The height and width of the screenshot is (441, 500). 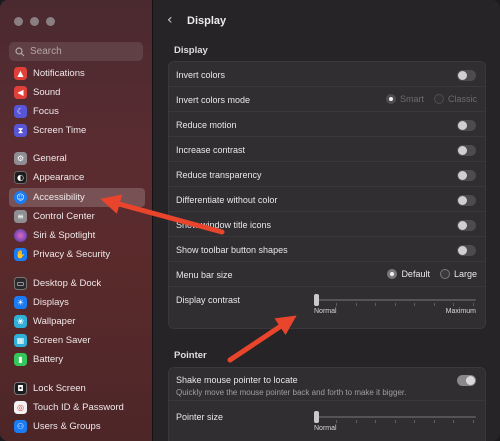 What do you see at coordinates (48, 359) in the screenshot?
I see `sidebar-item-label: Battery` at bounding box center [48, 359].